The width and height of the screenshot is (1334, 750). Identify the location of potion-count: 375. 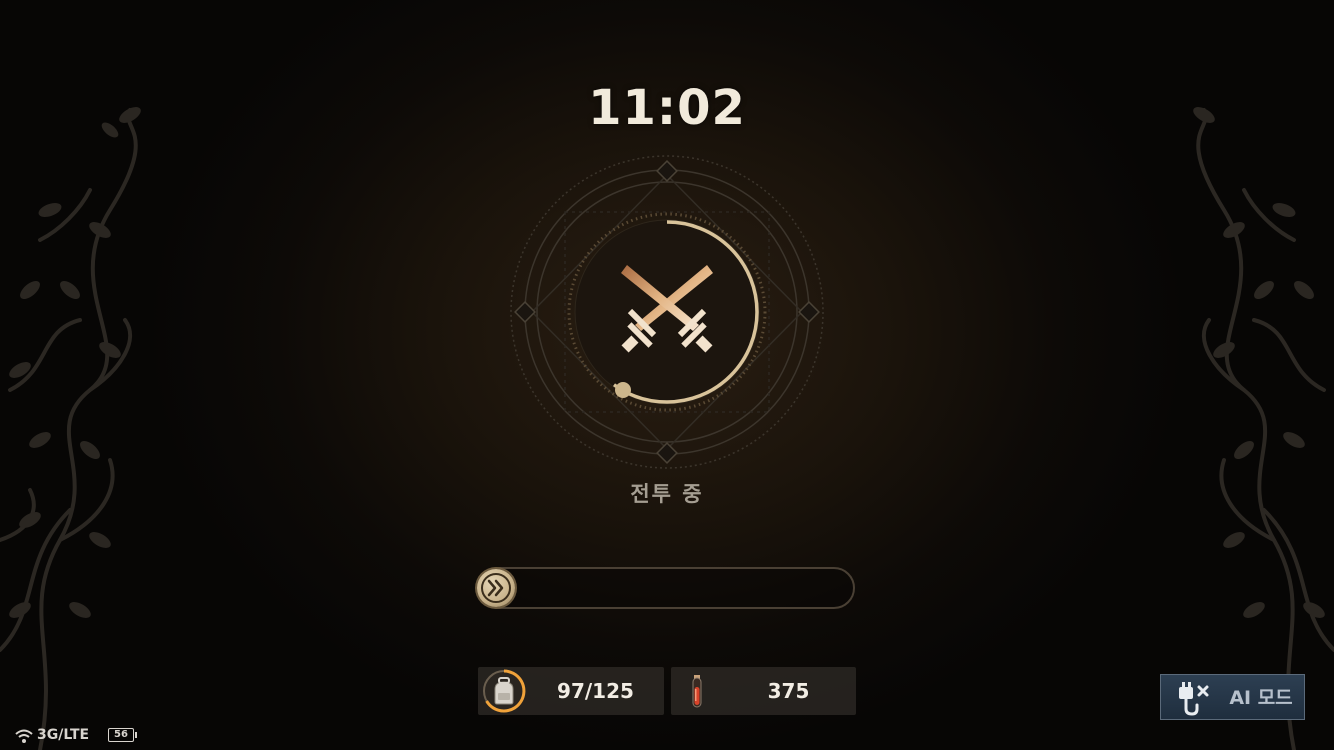
(788, 691).